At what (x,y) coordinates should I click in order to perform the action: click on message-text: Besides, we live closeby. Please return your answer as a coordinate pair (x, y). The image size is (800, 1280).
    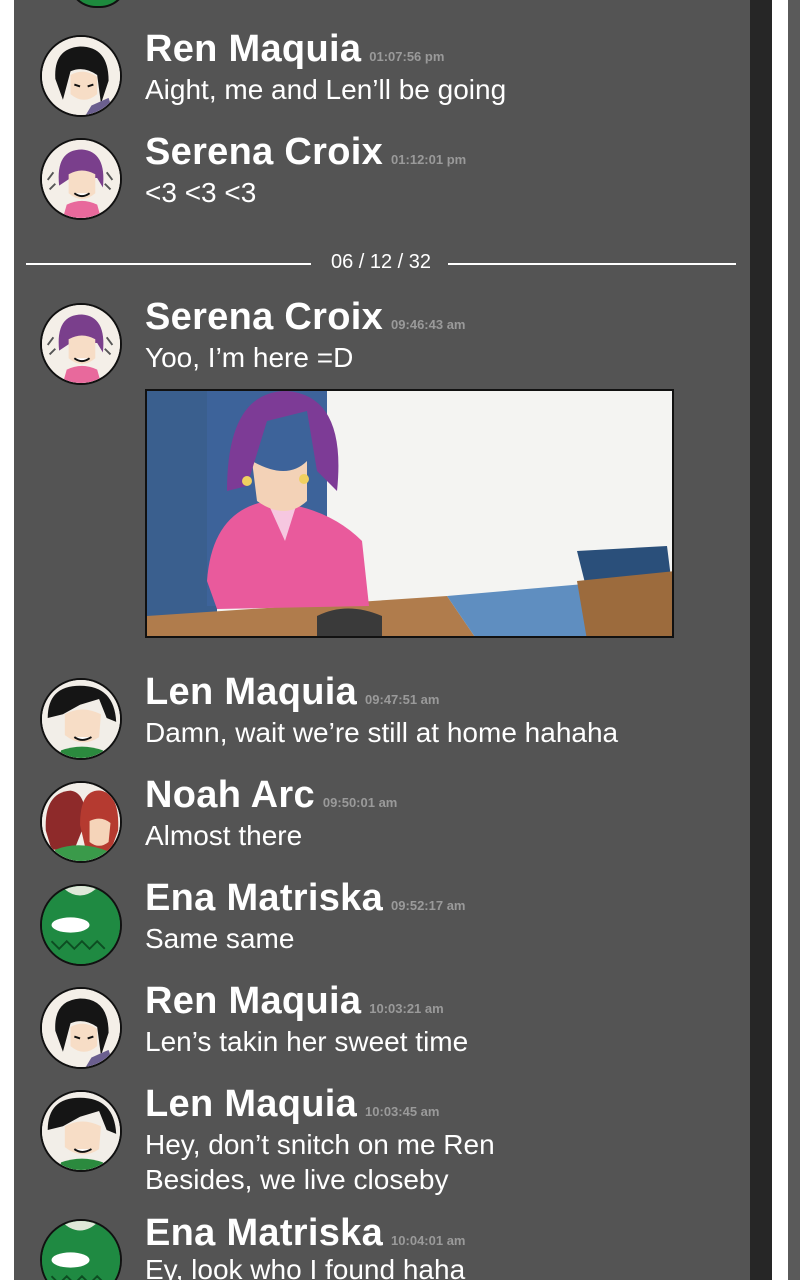
    Looking at the image, I should click on (297, 1179).